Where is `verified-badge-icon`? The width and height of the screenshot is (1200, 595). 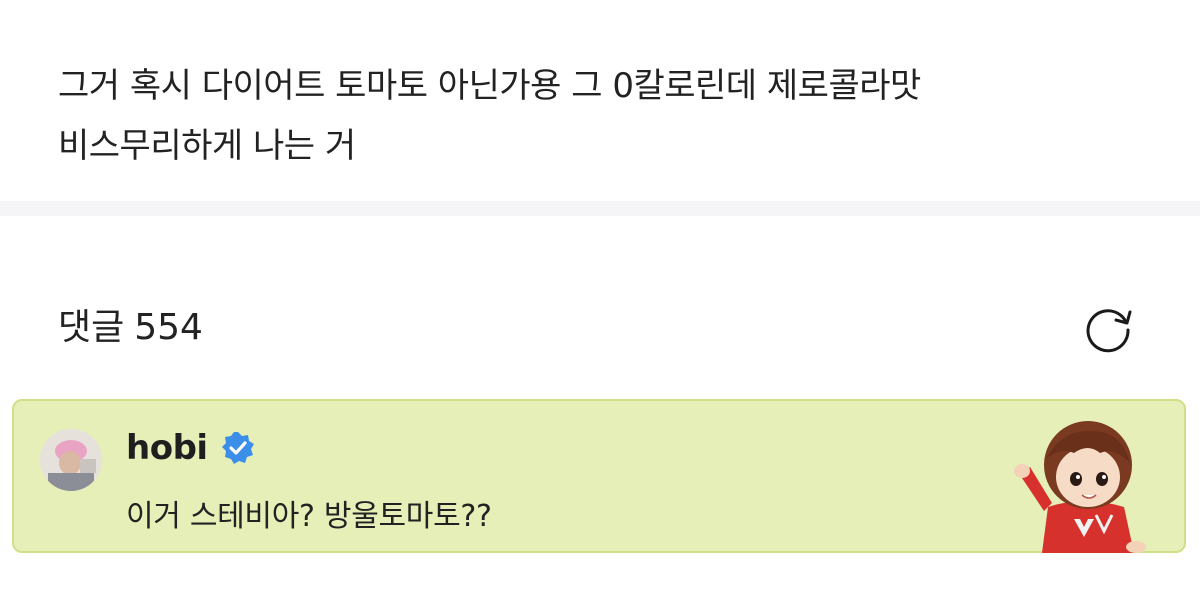 verified-badge-icon is located at coordinates (238, 448).